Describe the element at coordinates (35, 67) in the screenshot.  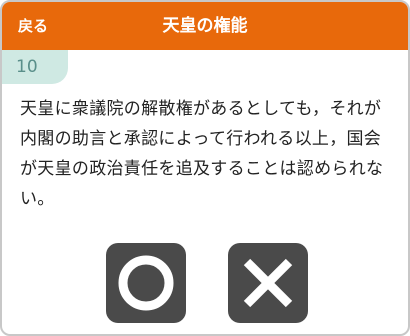
I see `question-number-badge: 10` at that location.